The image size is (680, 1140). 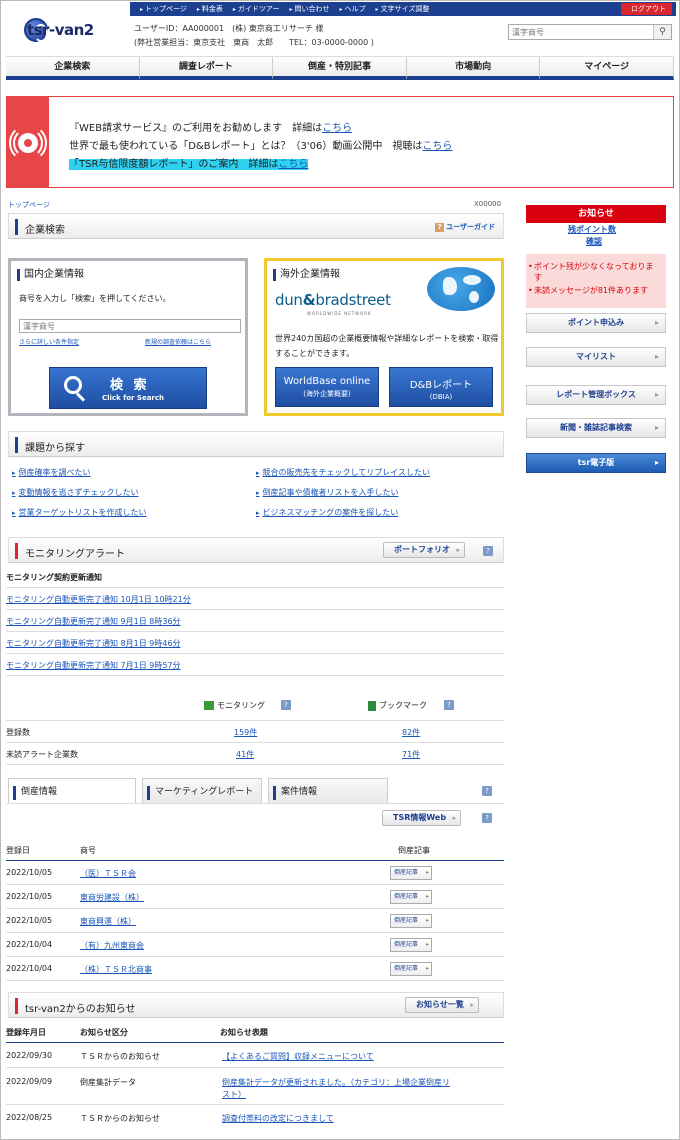 I want to click on report-box-button: レポート管理ボックス, so click(x=596, y=395).